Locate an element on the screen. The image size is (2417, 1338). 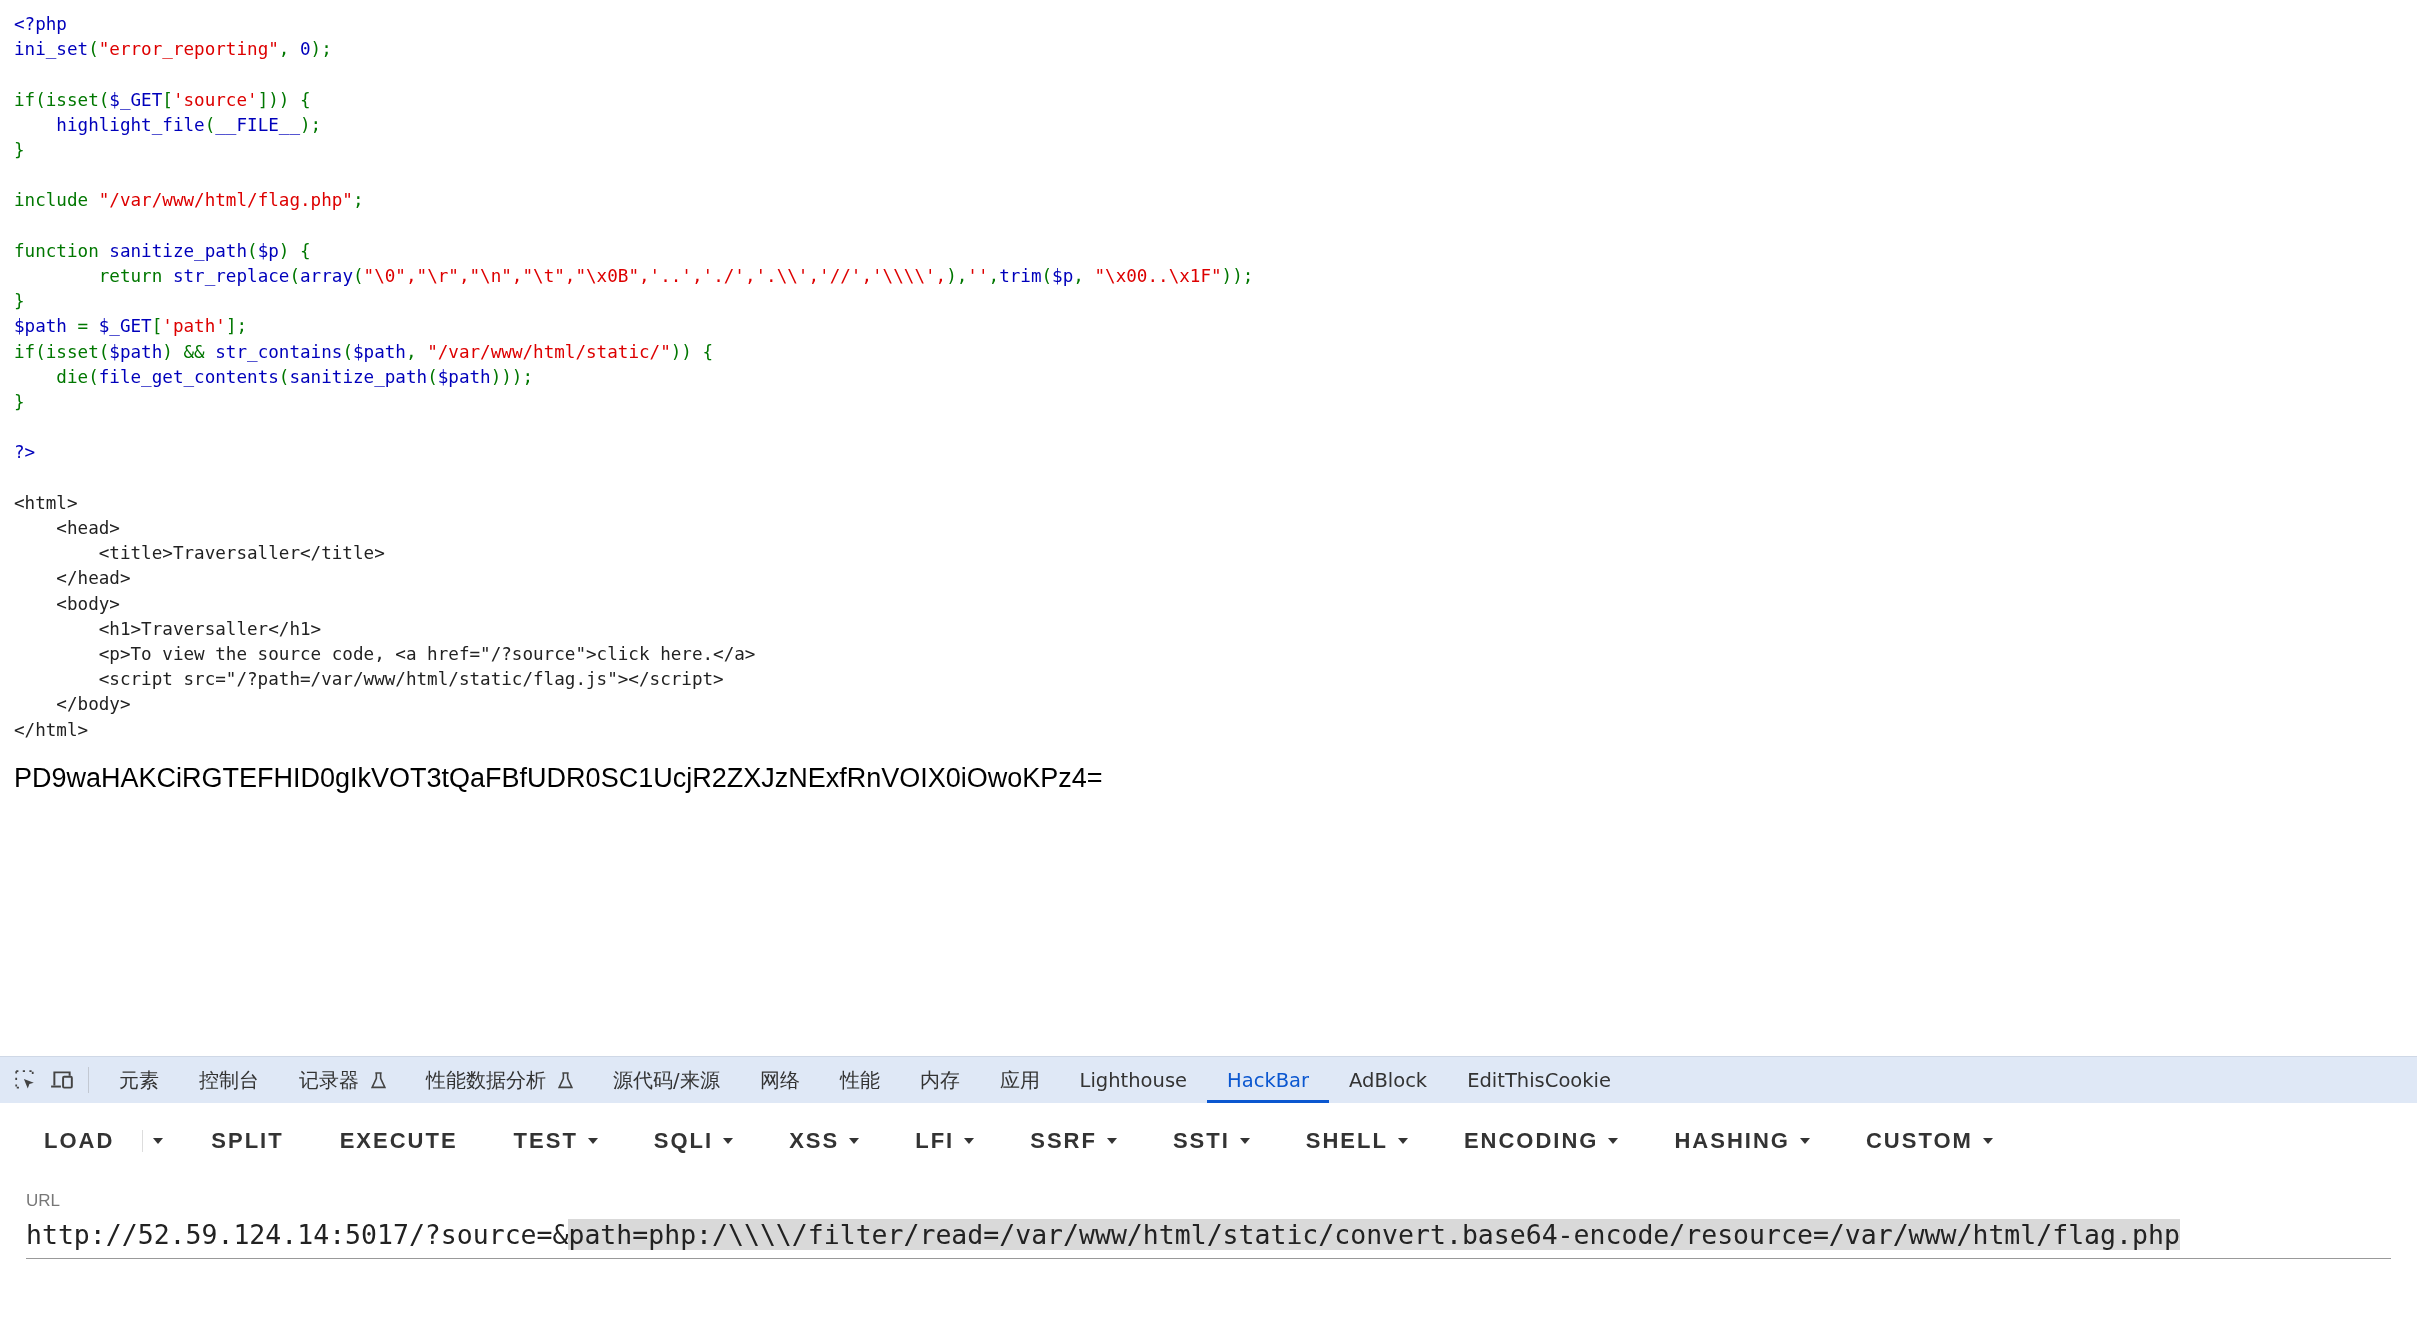
url-label: URL is located at coordinates (43, 1201).